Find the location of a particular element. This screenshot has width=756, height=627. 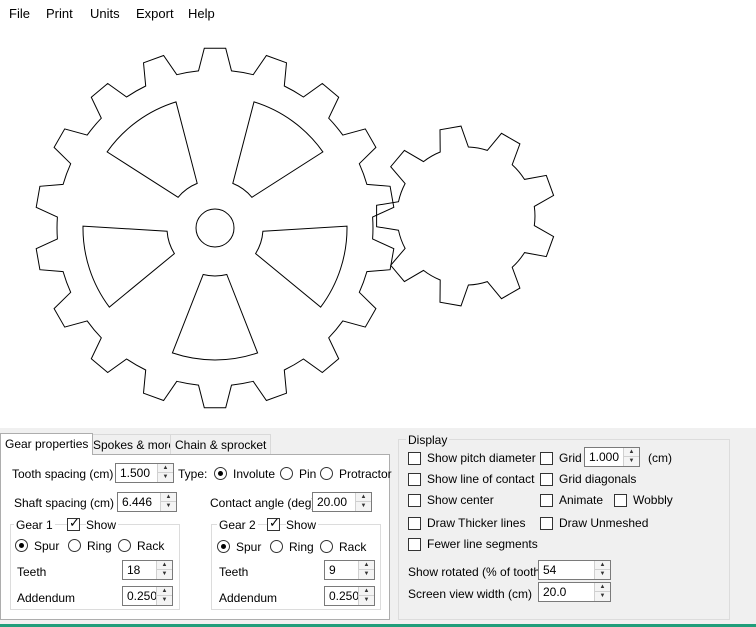

type-involute-radio is located at coordinates (220, 473).